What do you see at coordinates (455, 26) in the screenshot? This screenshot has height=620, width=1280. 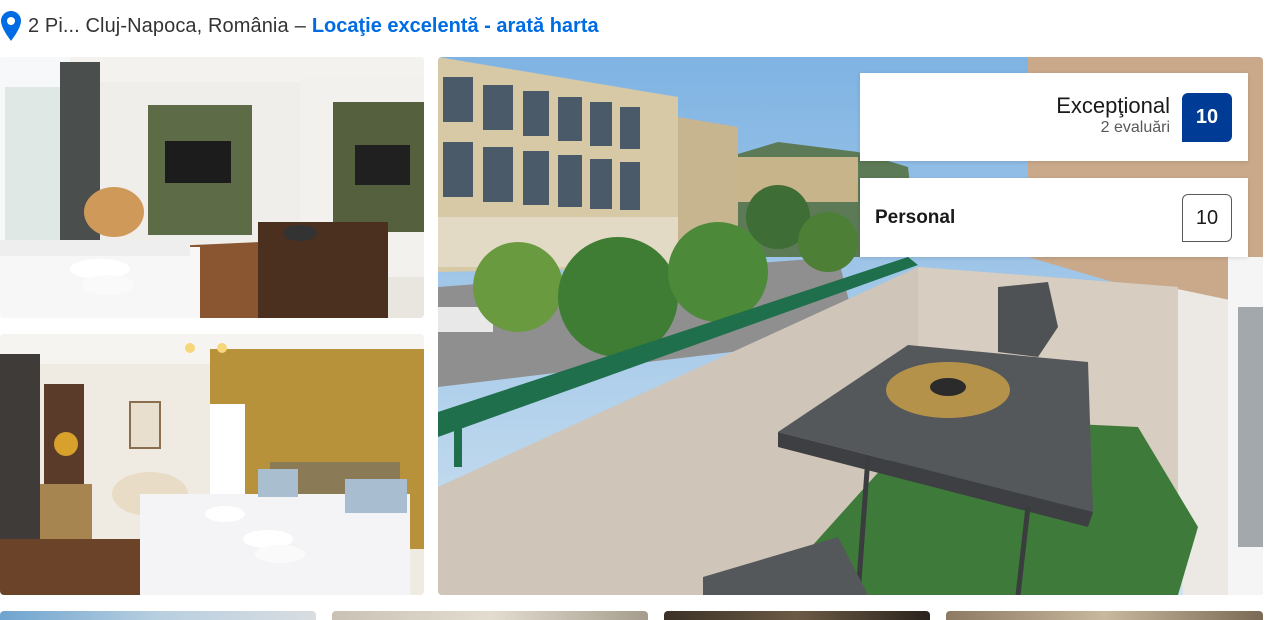 I see `show-map-link: Locaţie excelentă - arată harta` at bounding box center [455, 26].